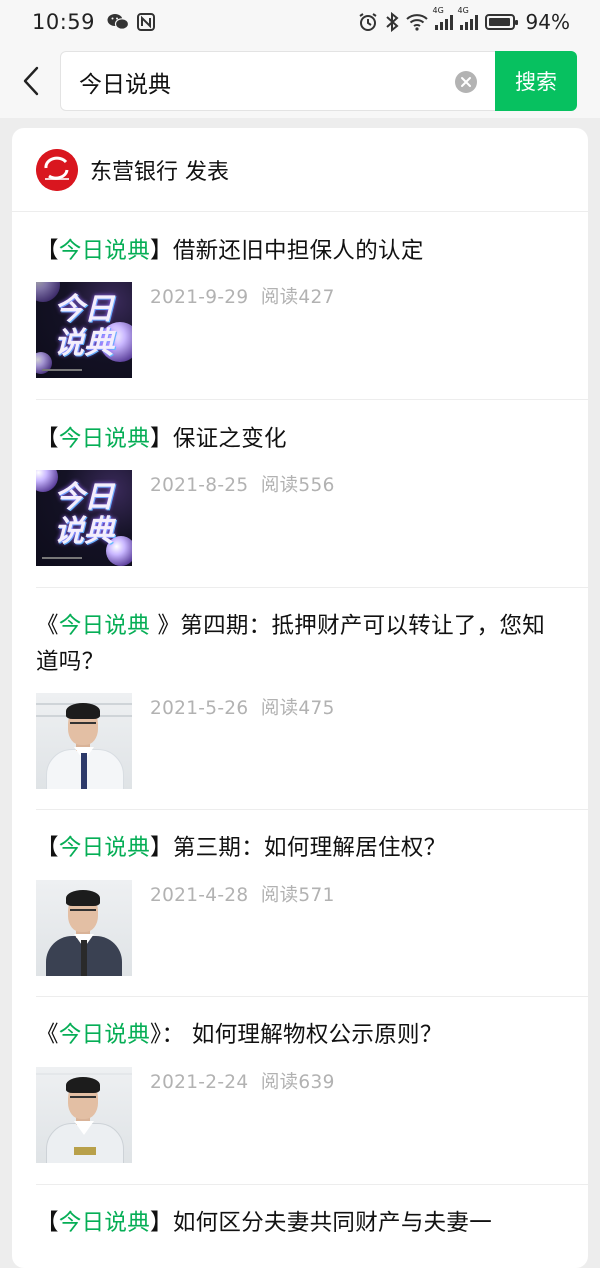 The width and height of the screenshot is (600, 1268). What do you see at coordinates (146, 22) in the screenshot?
I see `nfc-icon` at bounding box center [146, 22].